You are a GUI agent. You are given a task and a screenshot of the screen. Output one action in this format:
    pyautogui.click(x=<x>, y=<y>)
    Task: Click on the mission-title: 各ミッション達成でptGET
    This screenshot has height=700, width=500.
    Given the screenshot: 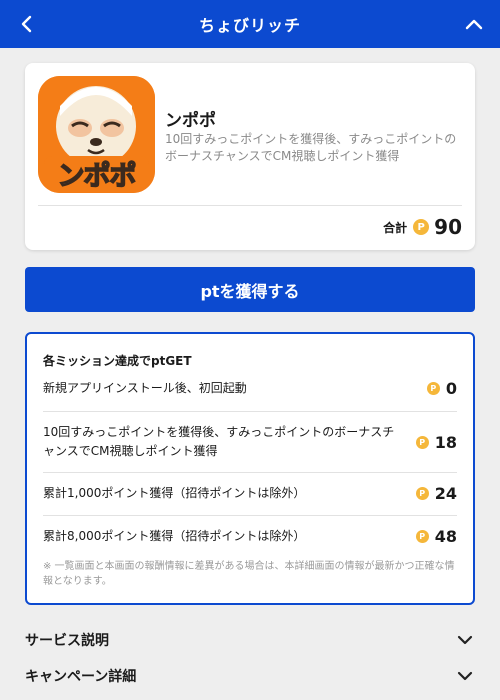 What is the action you would take?
    pyautogui.click(x=117, y=361)
    